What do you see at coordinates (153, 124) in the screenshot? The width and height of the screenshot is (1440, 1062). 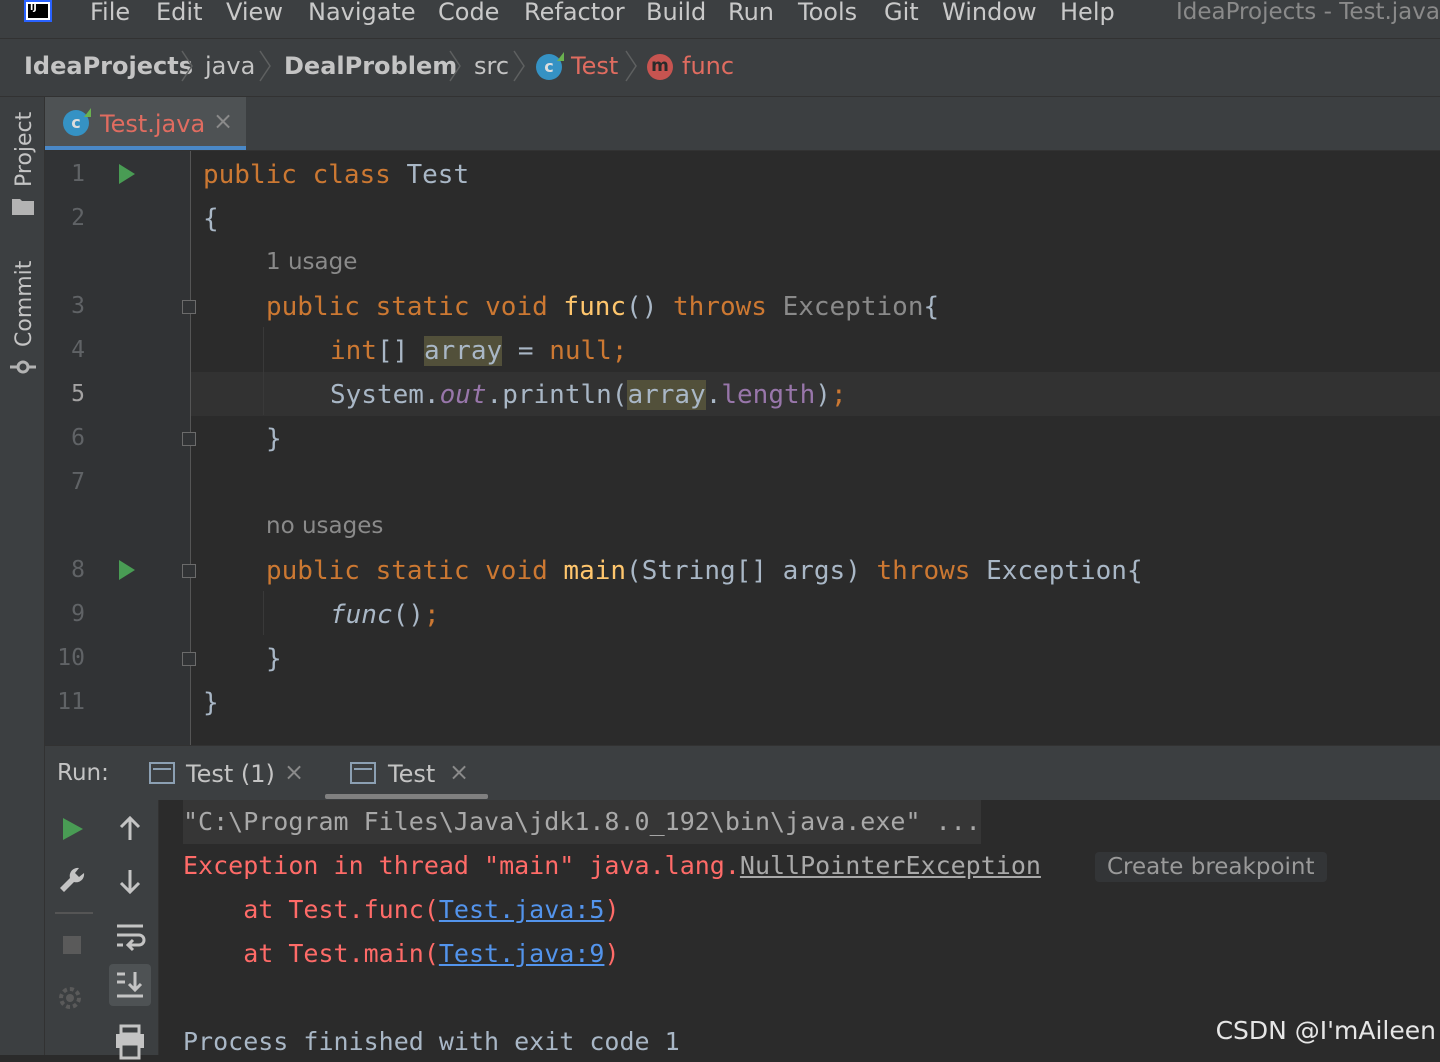 I see `tab-label: Test.java` at bounding box center [153, 124].